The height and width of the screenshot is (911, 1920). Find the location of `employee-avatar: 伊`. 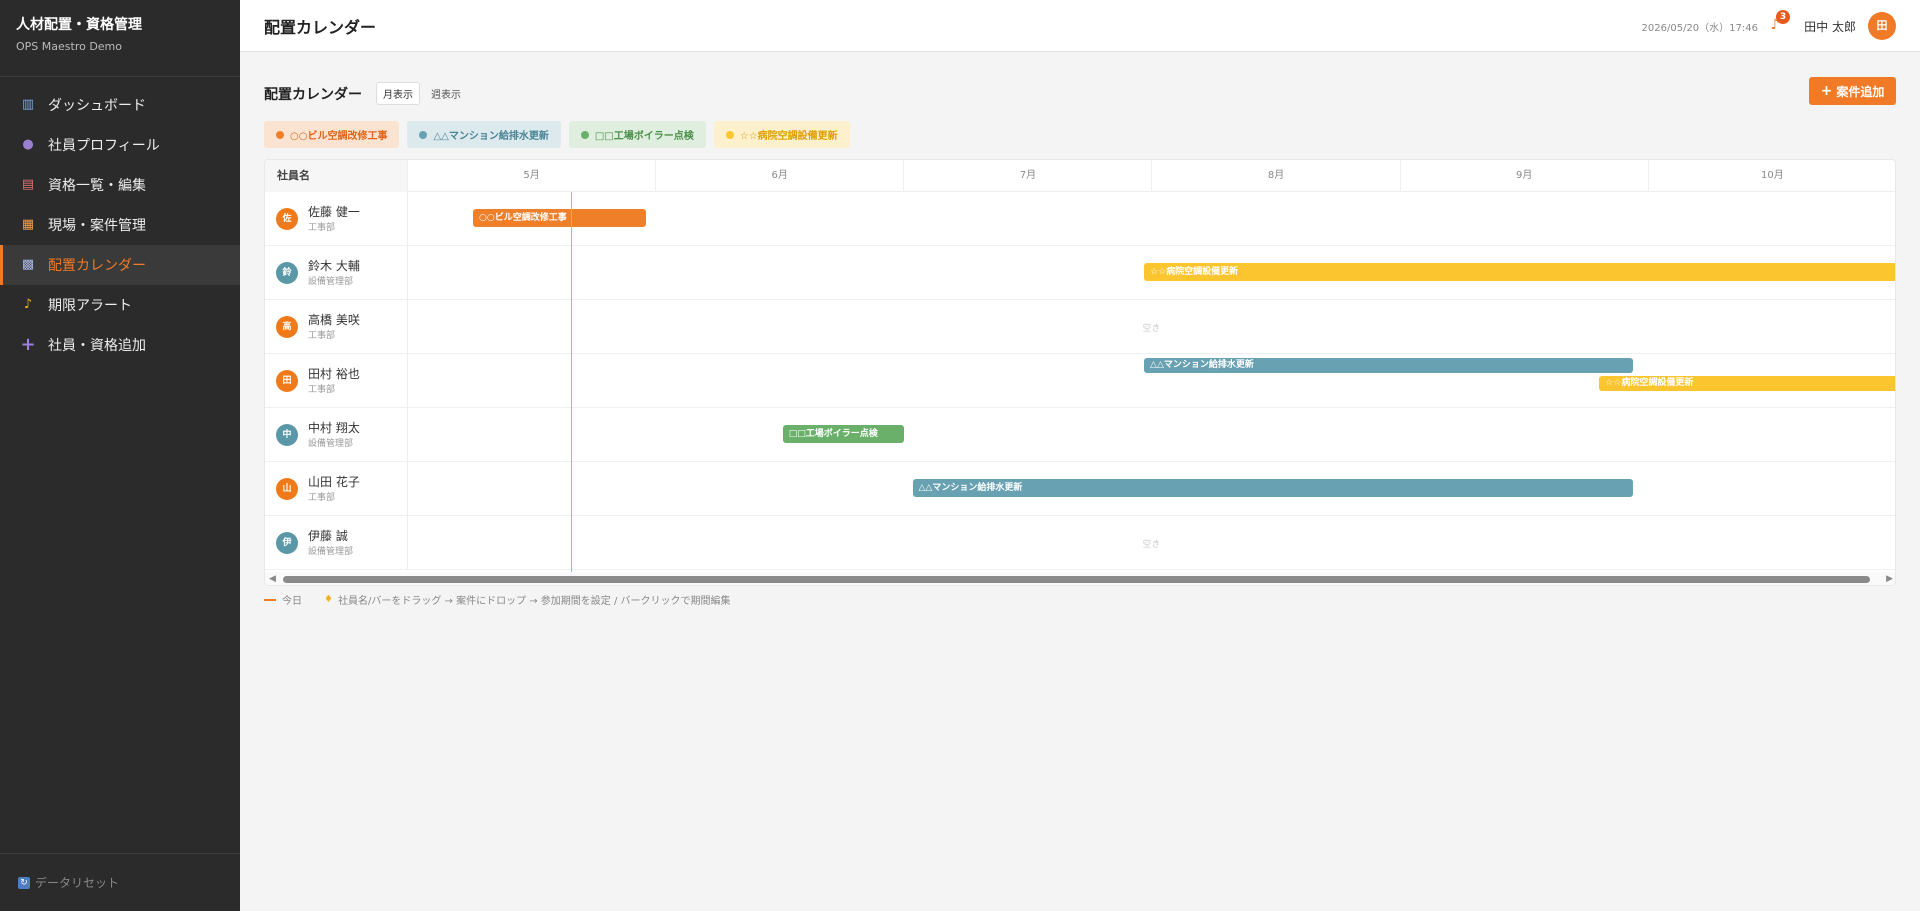

employee-avatar: 伊 is located at coordinates (287, 543).